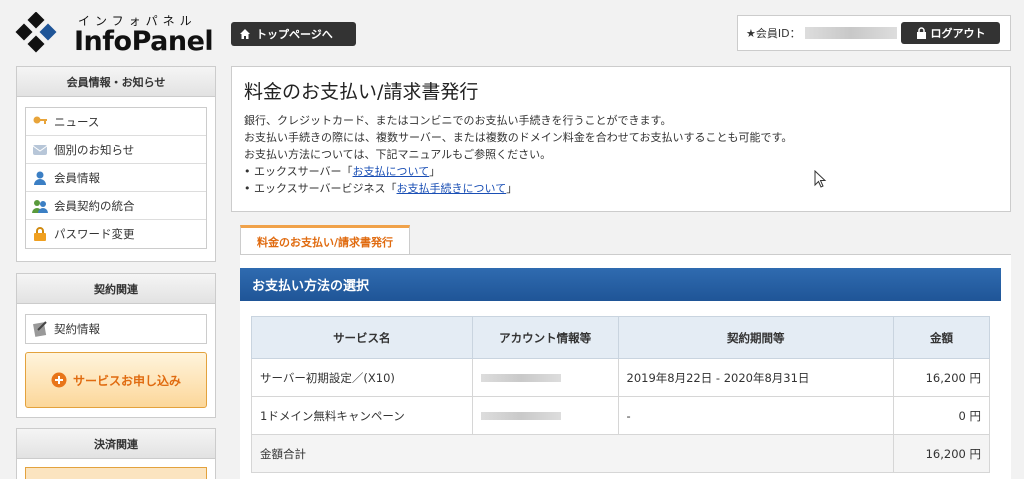 This screenshot has width=1024, height=479. I want to click on merge-users-icon, so click(40, 206).